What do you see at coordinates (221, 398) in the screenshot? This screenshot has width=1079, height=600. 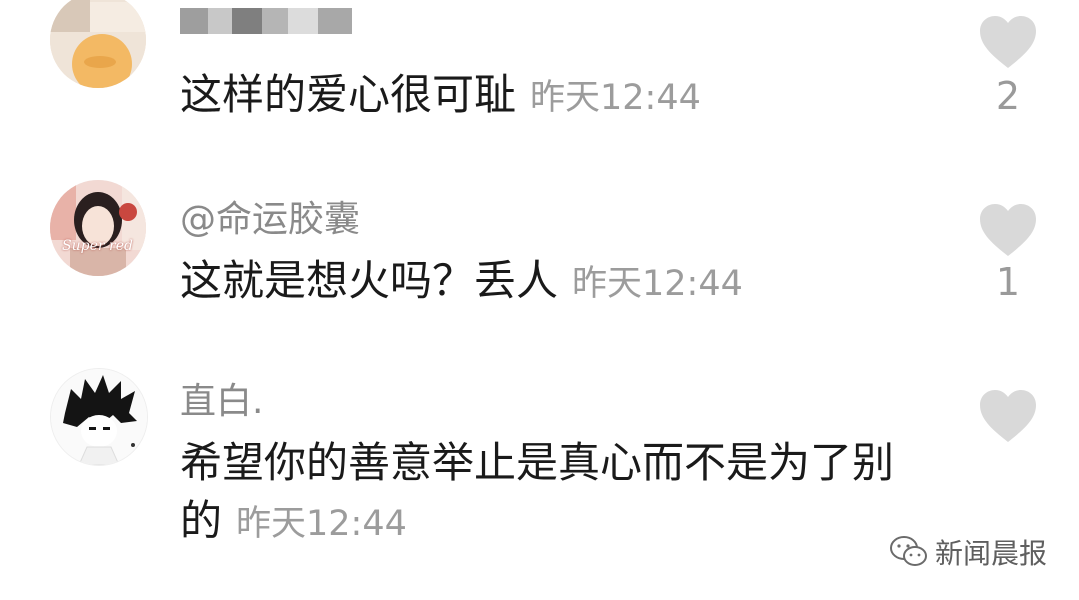 I see `username: 直白.` at bounding box center [221, 398].